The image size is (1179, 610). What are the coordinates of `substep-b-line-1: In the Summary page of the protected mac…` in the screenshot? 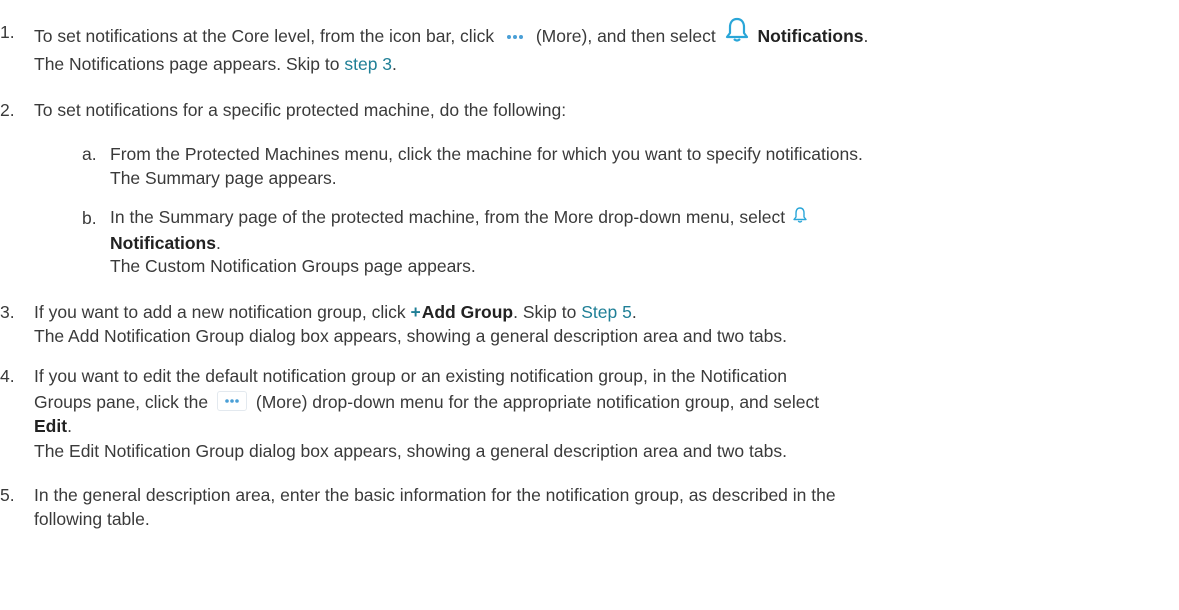 It's located at (460, 217).